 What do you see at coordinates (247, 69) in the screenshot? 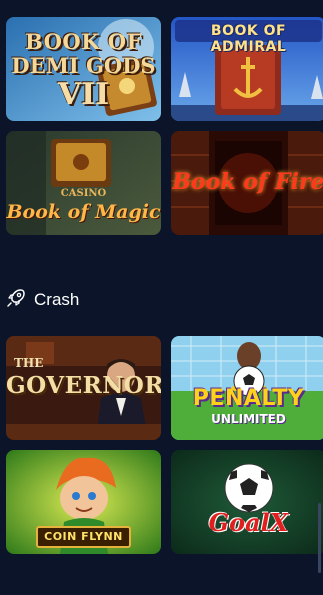
I see `game-tile-book-of-admiral: BOOK OF ADMIRAL` at bounding box center [247, 69].